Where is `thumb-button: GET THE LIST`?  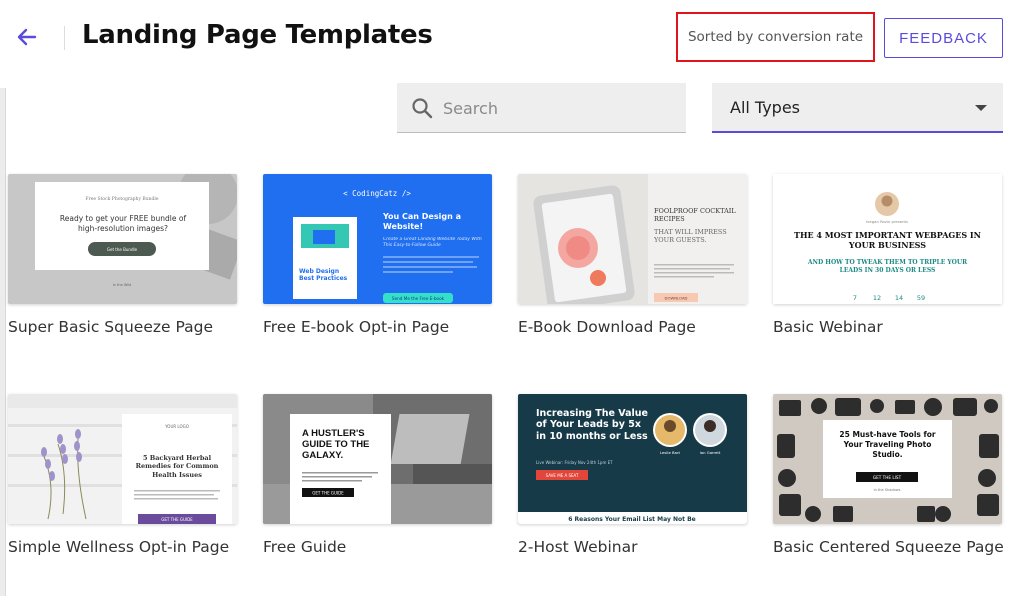
thumb-button: GET THE LIST is located at coordinates (887, 477).